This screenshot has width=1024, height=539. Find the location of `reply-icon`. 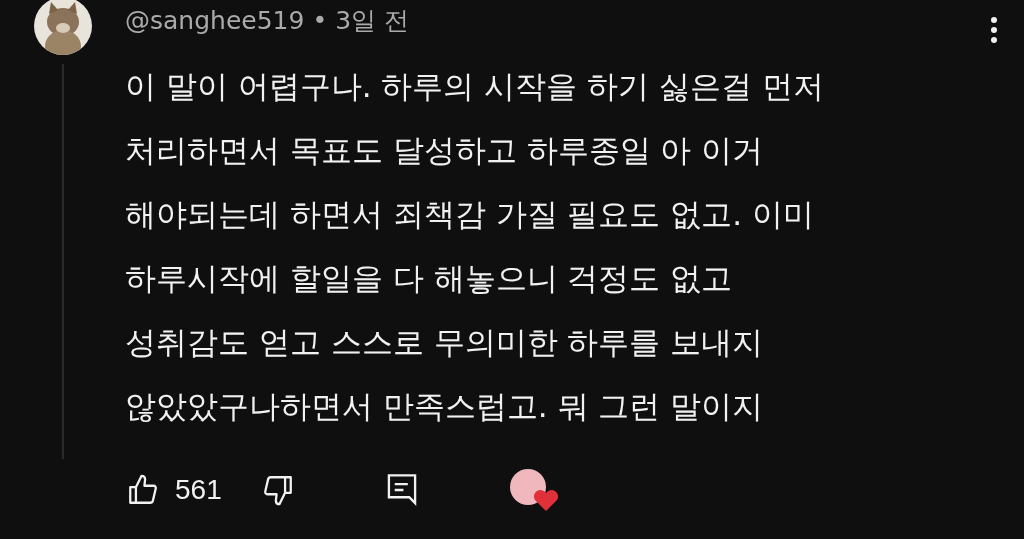

reply-icon is located at coordinates (401, 490).